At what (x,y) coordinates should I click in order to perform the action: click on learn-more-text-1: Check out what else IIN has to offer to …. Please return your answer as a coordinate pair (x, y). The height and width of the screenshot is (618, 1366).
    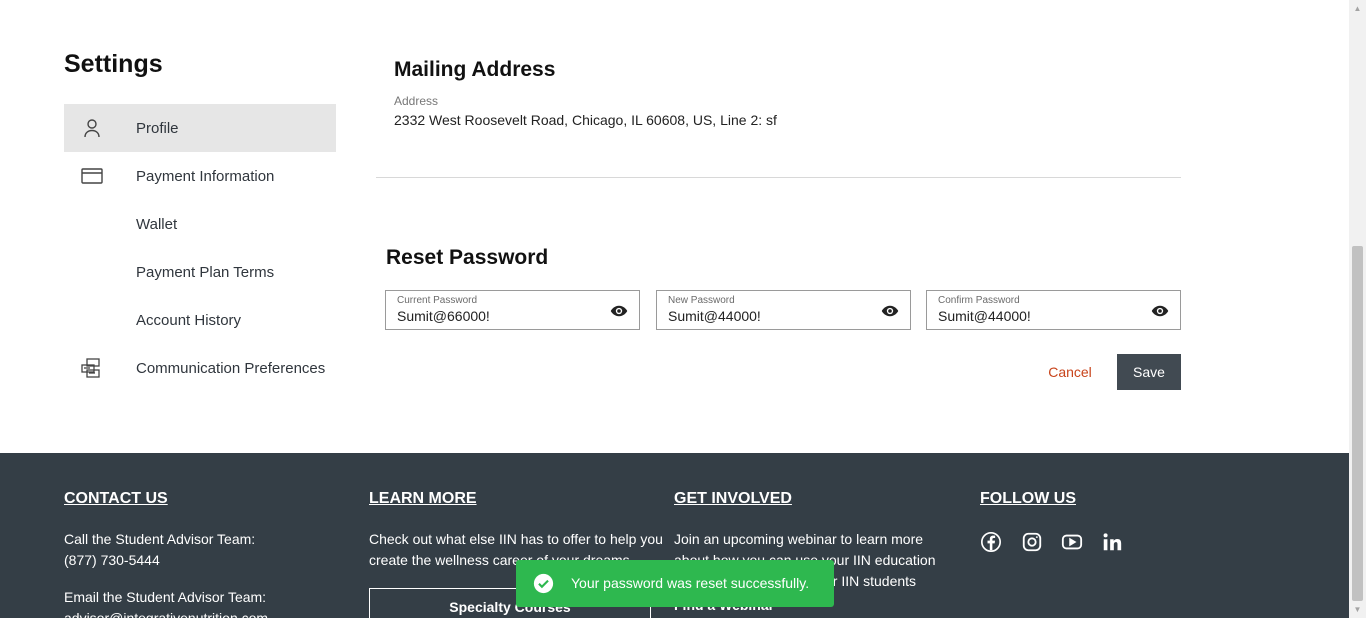
    Looking at the image, I should click on (516, 539).